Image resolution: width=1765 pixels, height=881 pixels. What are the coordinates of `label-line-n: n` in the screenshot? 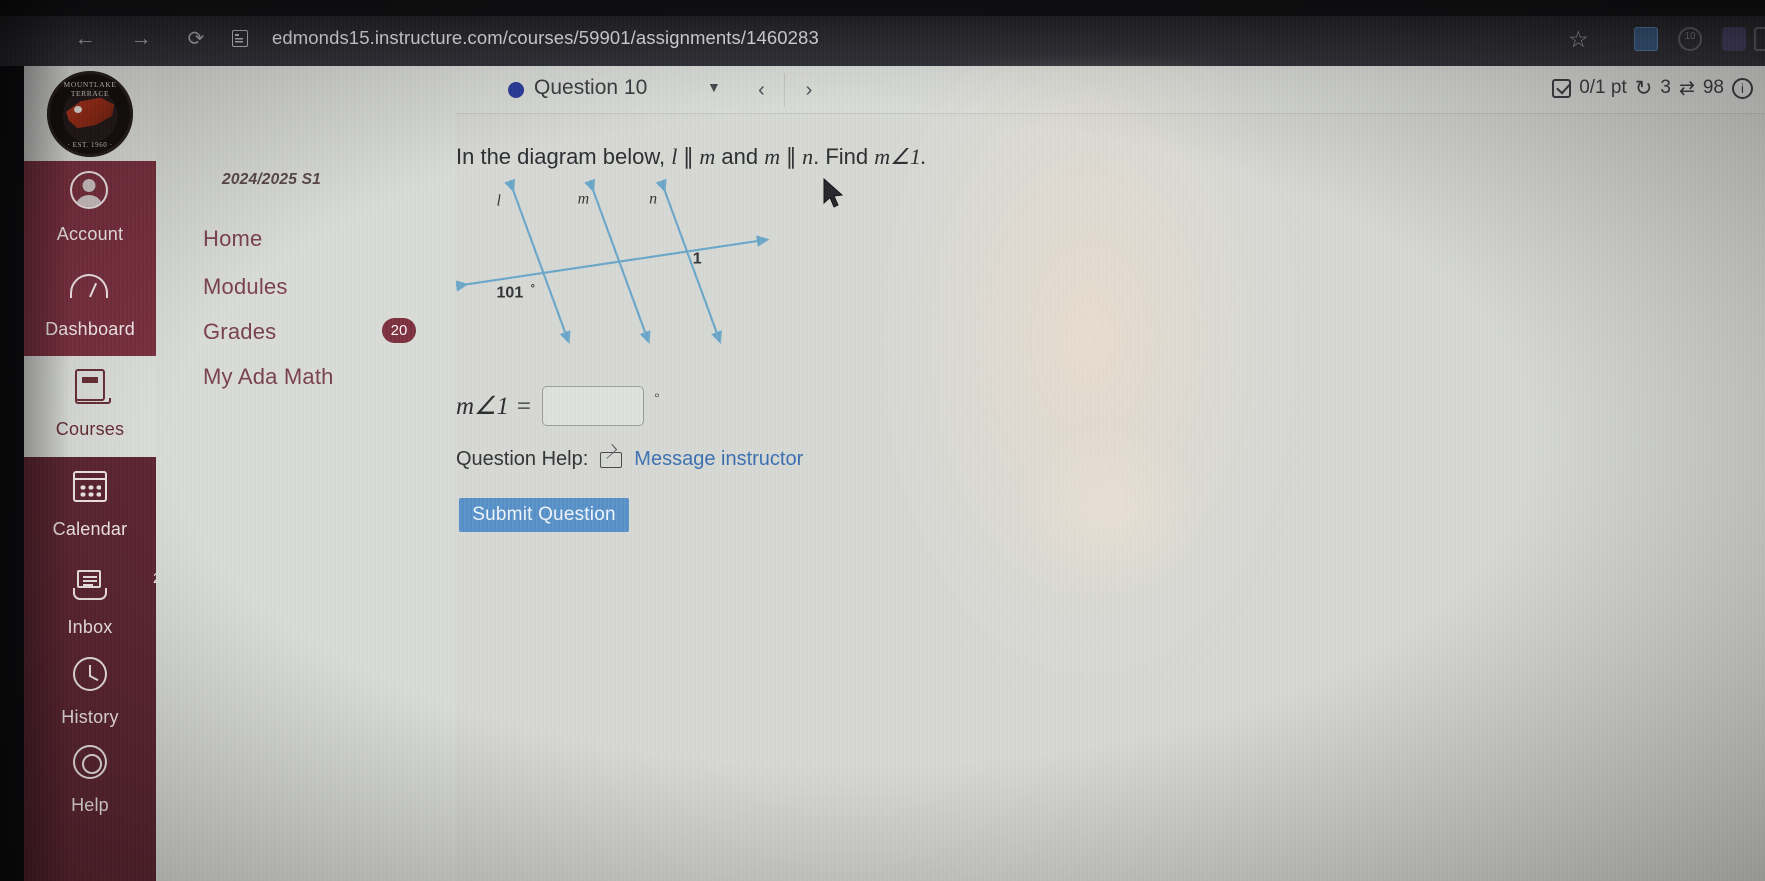 It's located at (808, 156).